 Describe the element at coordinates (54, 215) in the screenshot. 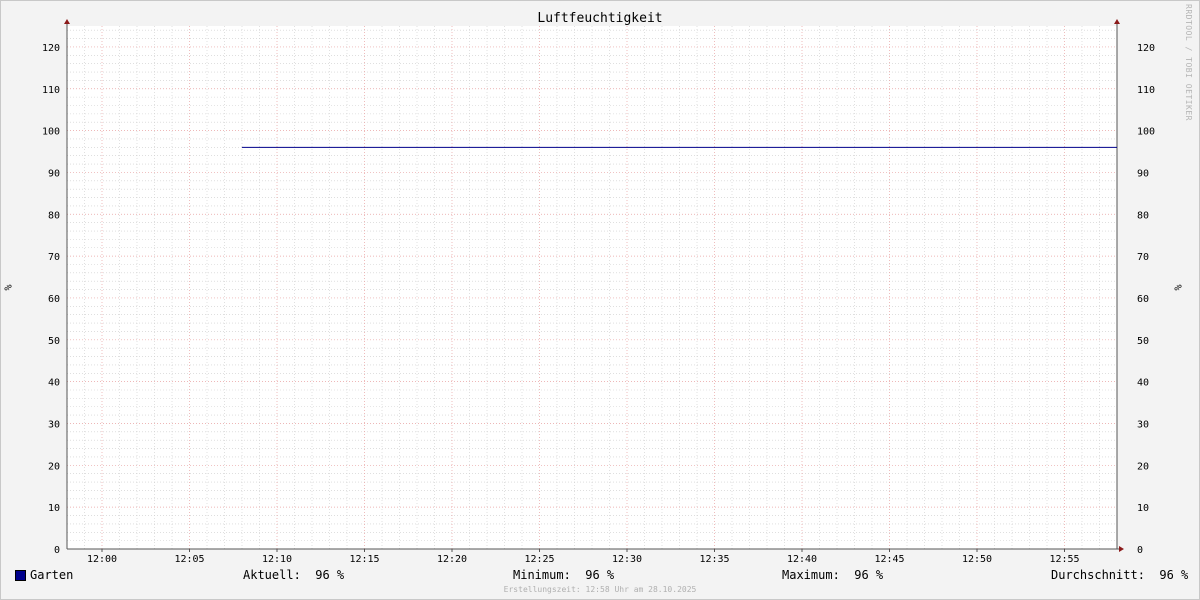

I see `y-tick-label-left: 80` at that location.